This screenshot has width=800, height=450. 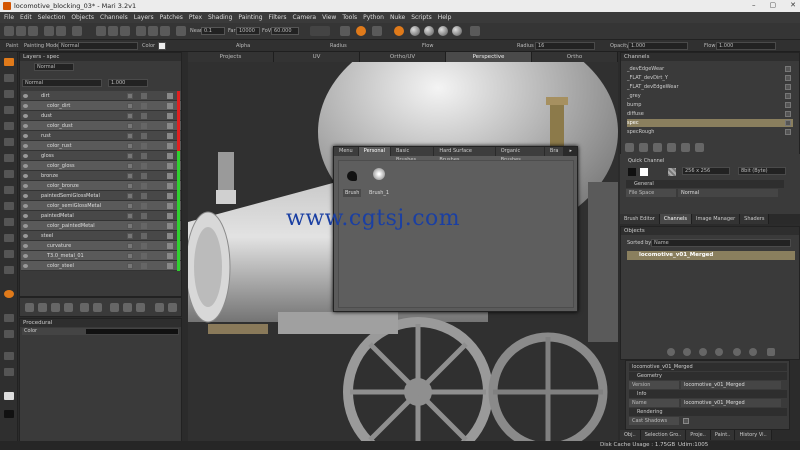 What do you see at coordinates (520, 155) in the screenshot?
I see `tab-organic-brushes: Organic Brushes` at bounding box center [520, 155].